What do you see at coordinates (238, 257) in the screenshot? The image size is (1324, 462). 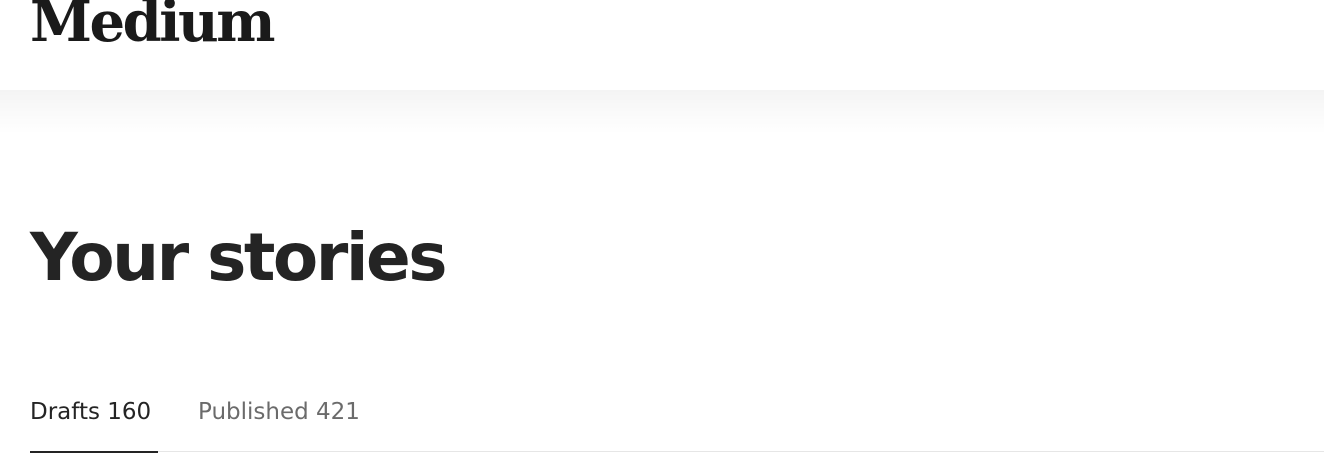 I see `page-title: Your stories` at bounding box center [238, 257].